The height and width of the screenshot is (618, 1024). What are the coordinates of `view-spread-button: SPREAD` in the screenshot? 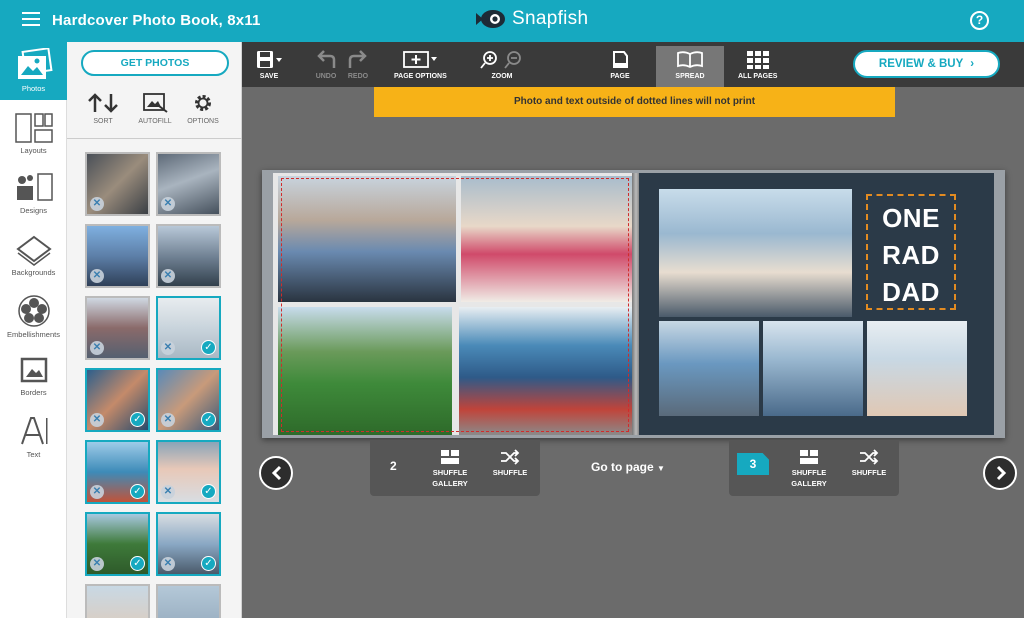 It's located at (690, 66).